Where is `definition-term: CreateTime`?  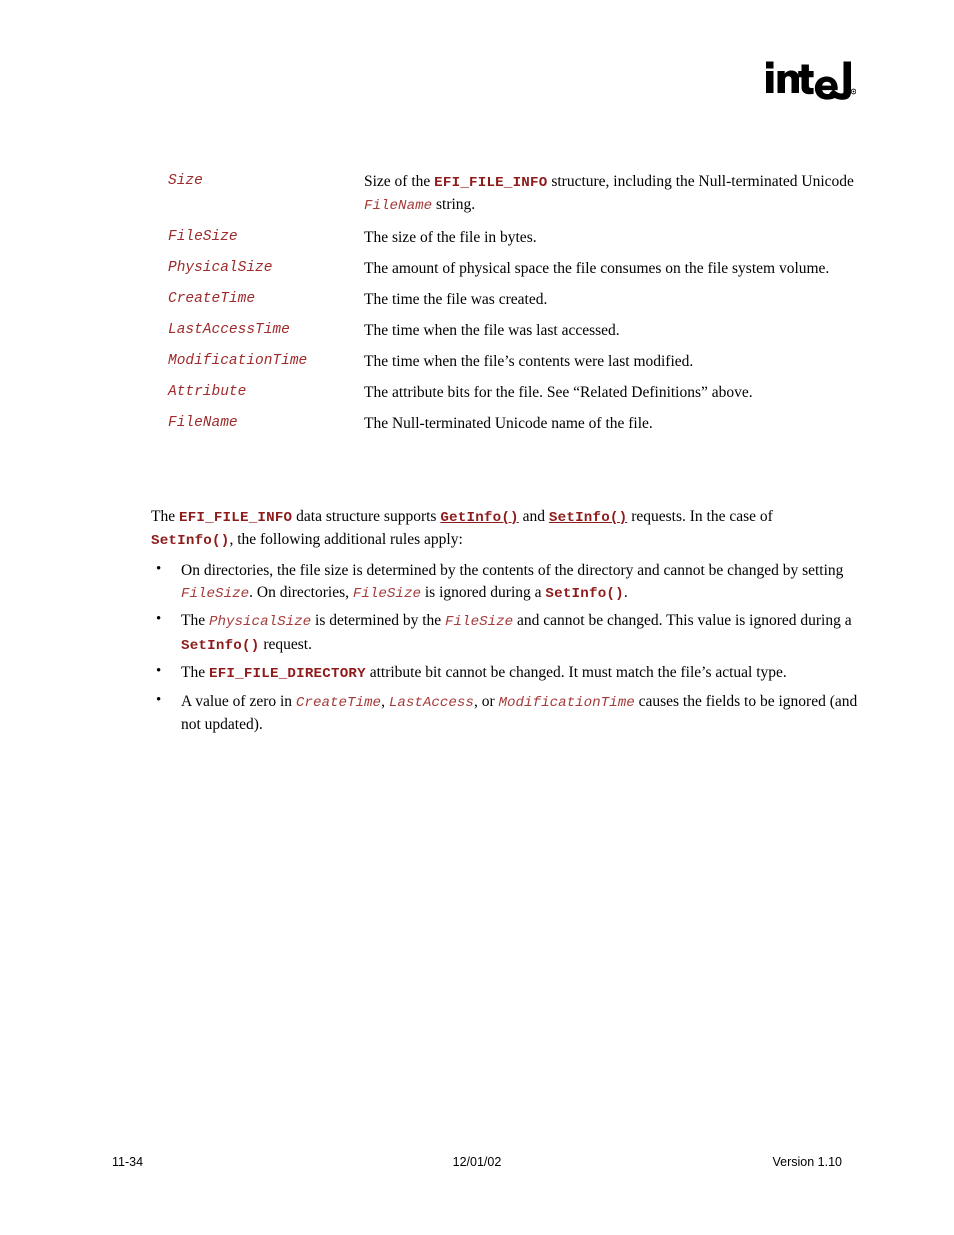 definition-term: CreateTime is located at coordinates (212, 299).